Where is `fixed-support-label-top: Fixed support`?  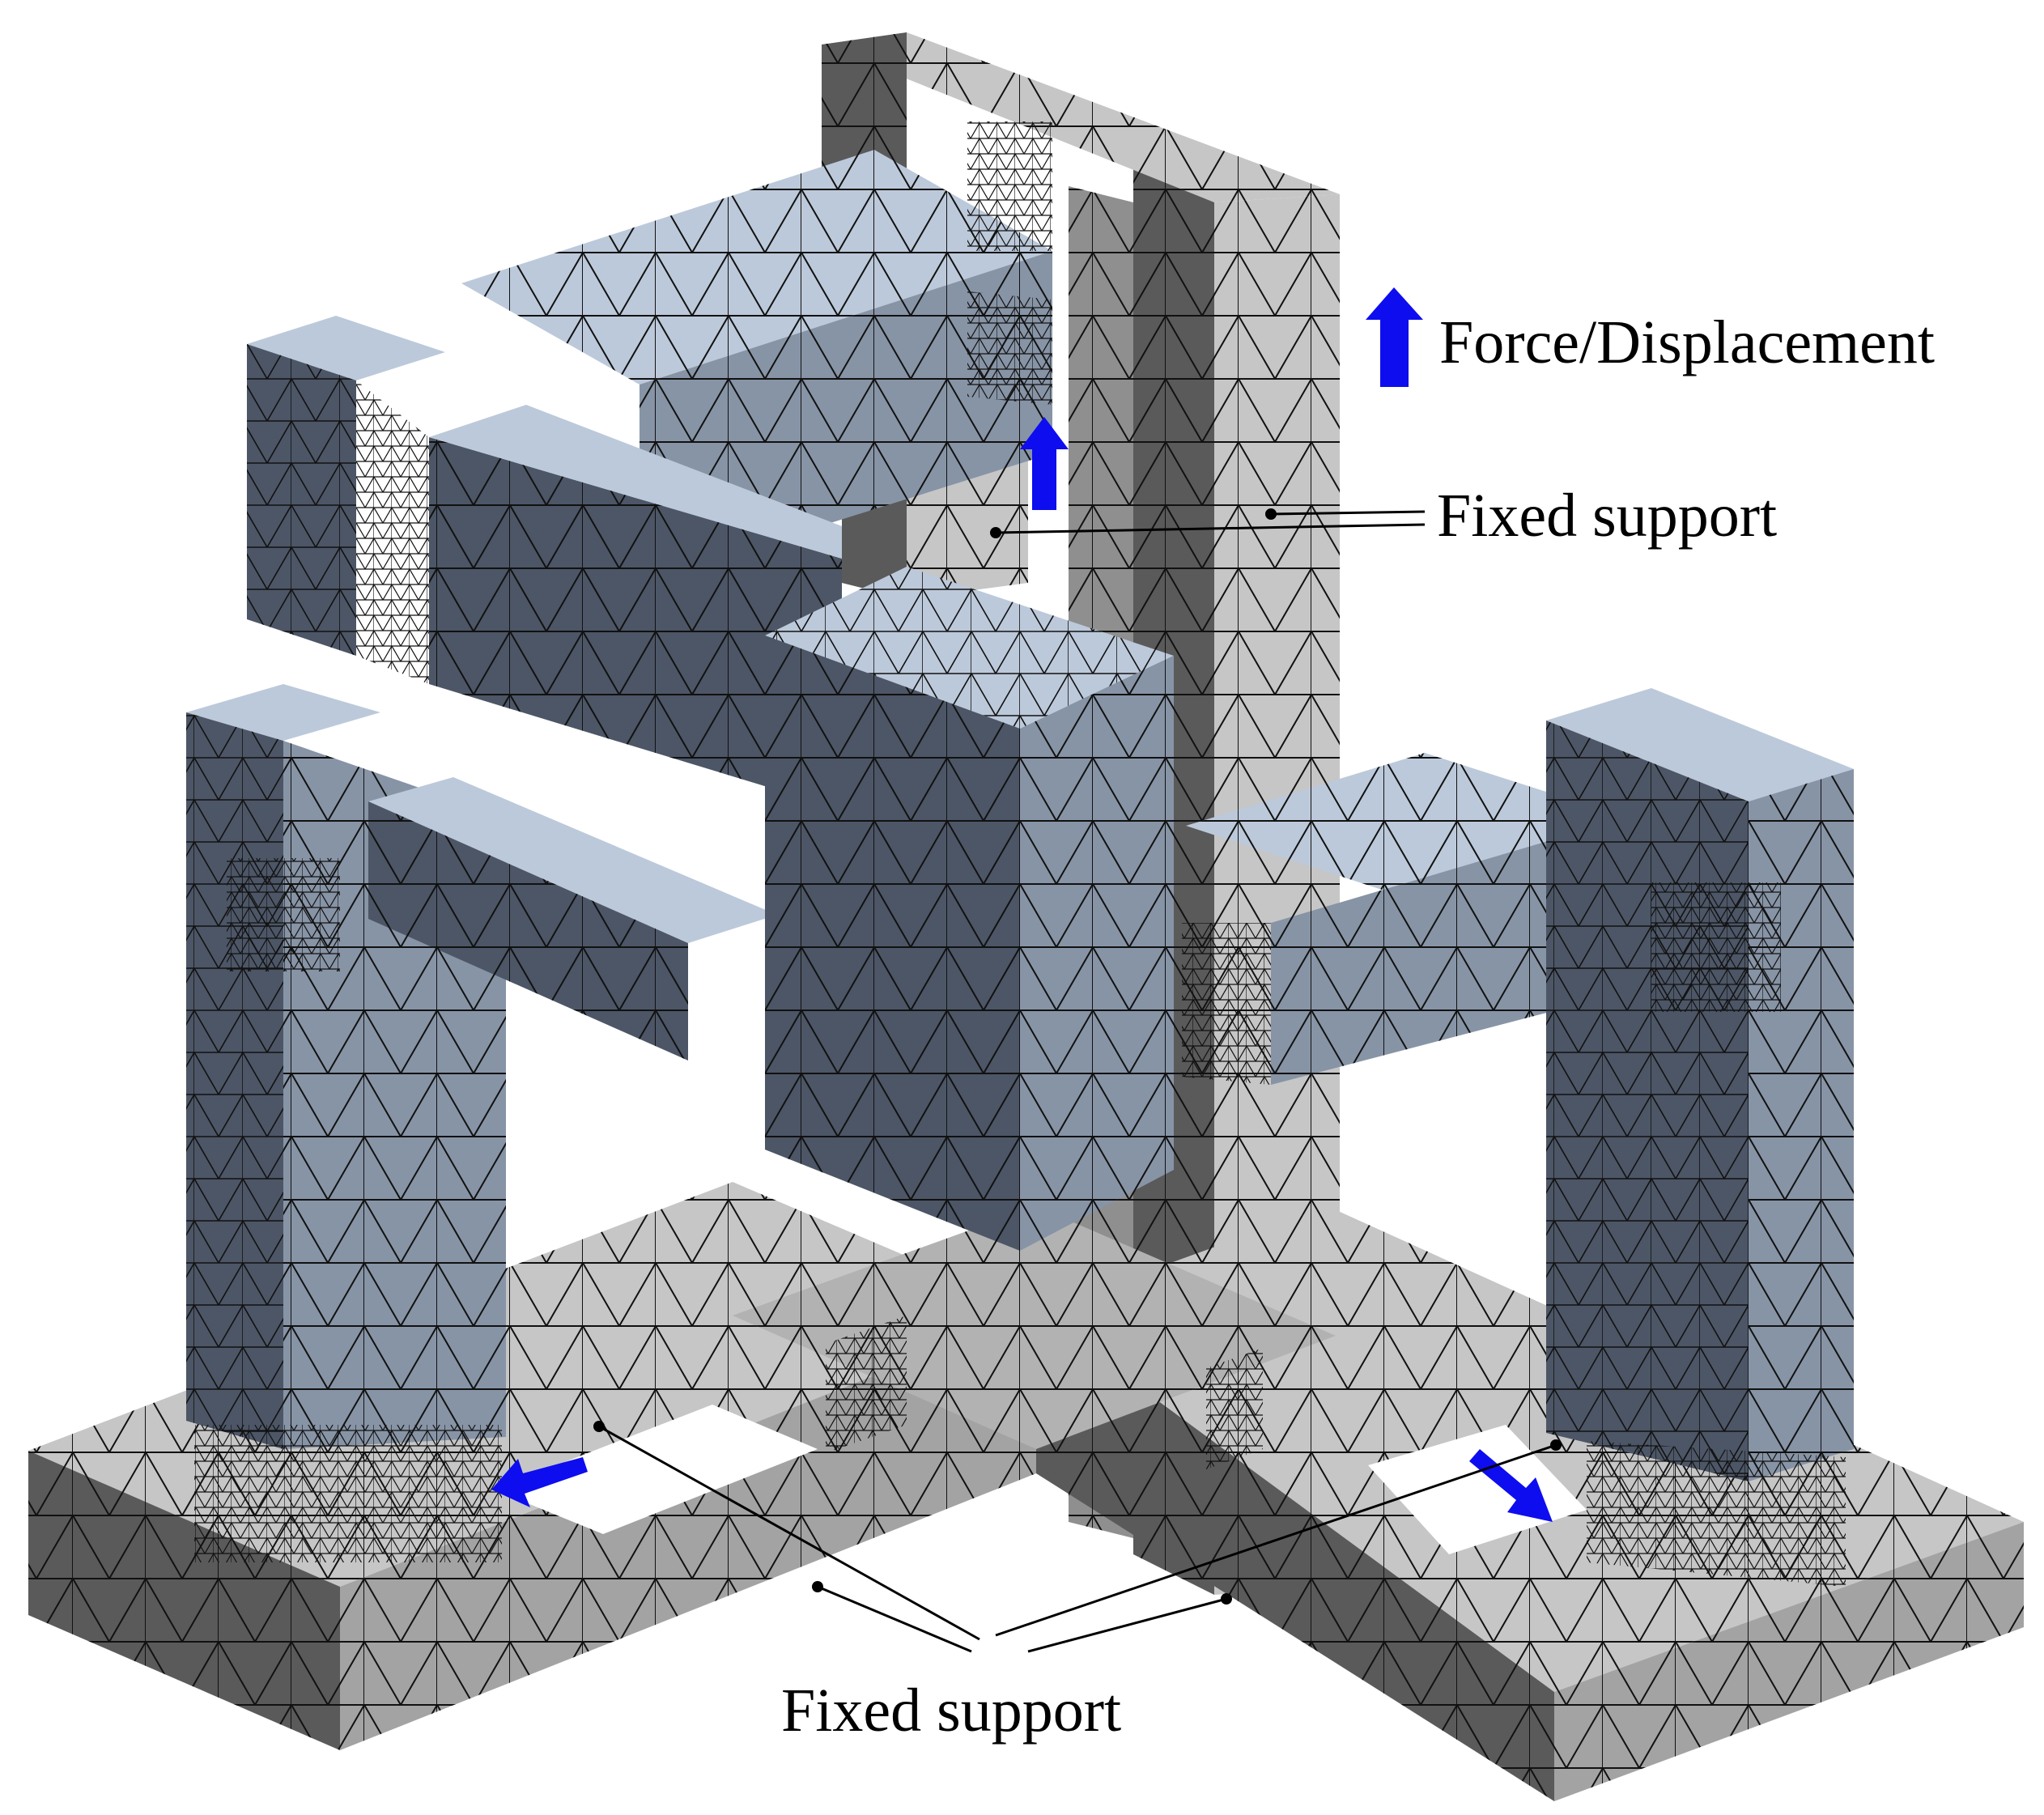 fixed-support-label-top: Fixed support is located at coordinates (1607, 516).